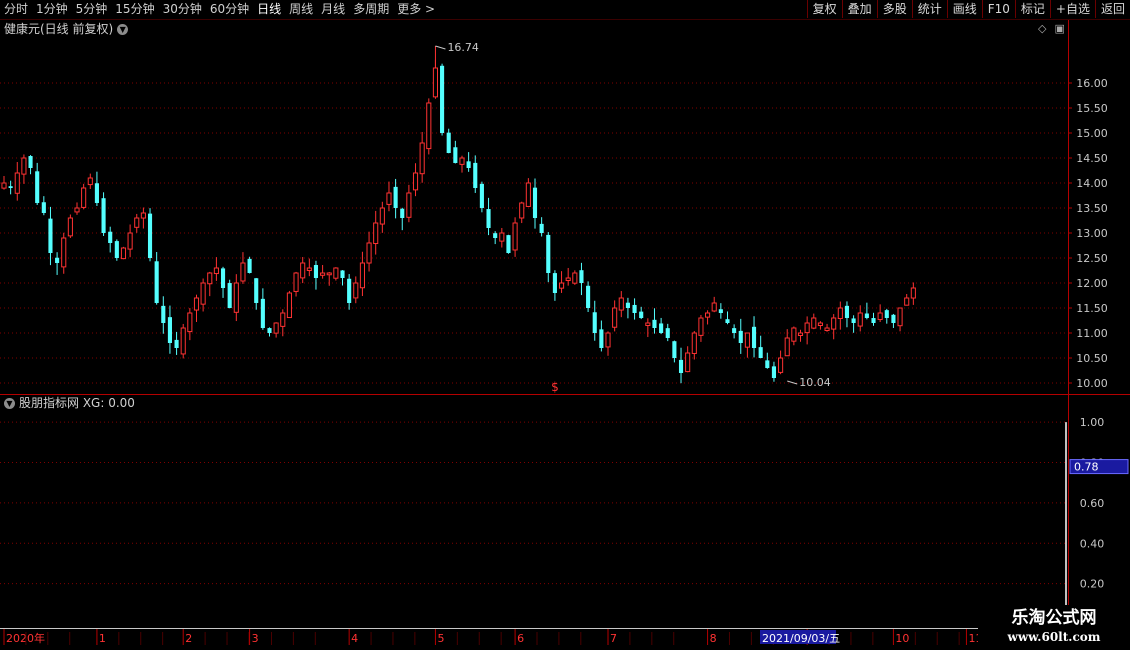  Describe the element at coordinates (1092, 383) in the screenshot. I see `price-tick-label: 10.00` at that location.